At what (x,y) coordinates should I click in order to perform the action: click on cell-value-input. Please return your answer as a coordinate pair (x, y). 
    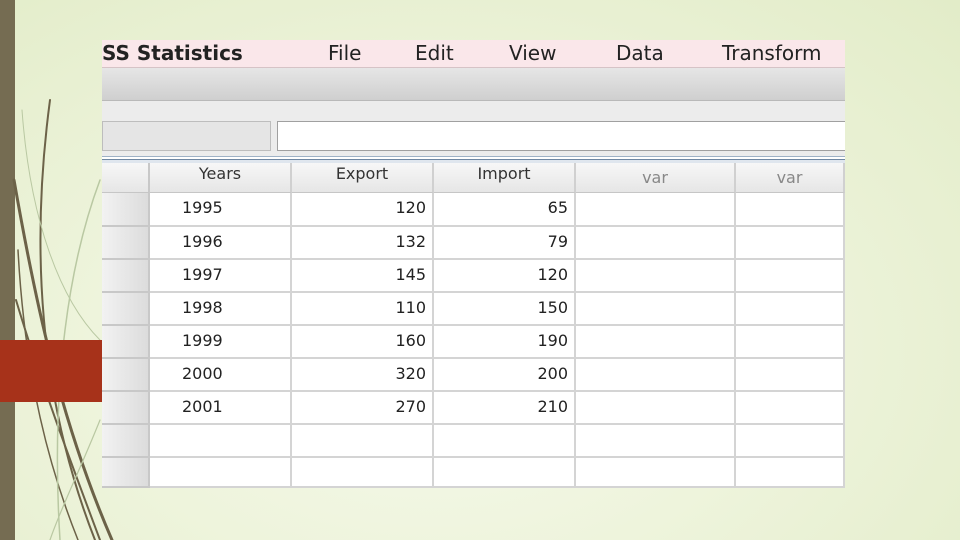
    Looking at the image, I should click on (561, 136).